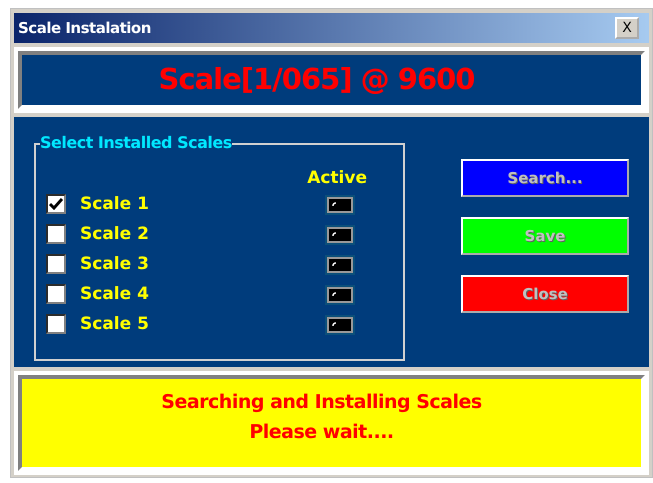 The width and height of the screenshot is (653, 483). What do you see at coordinates (115, 294) in the screenshot?
I see `scale-label: Scale 4` at bounding box center [115, 294].